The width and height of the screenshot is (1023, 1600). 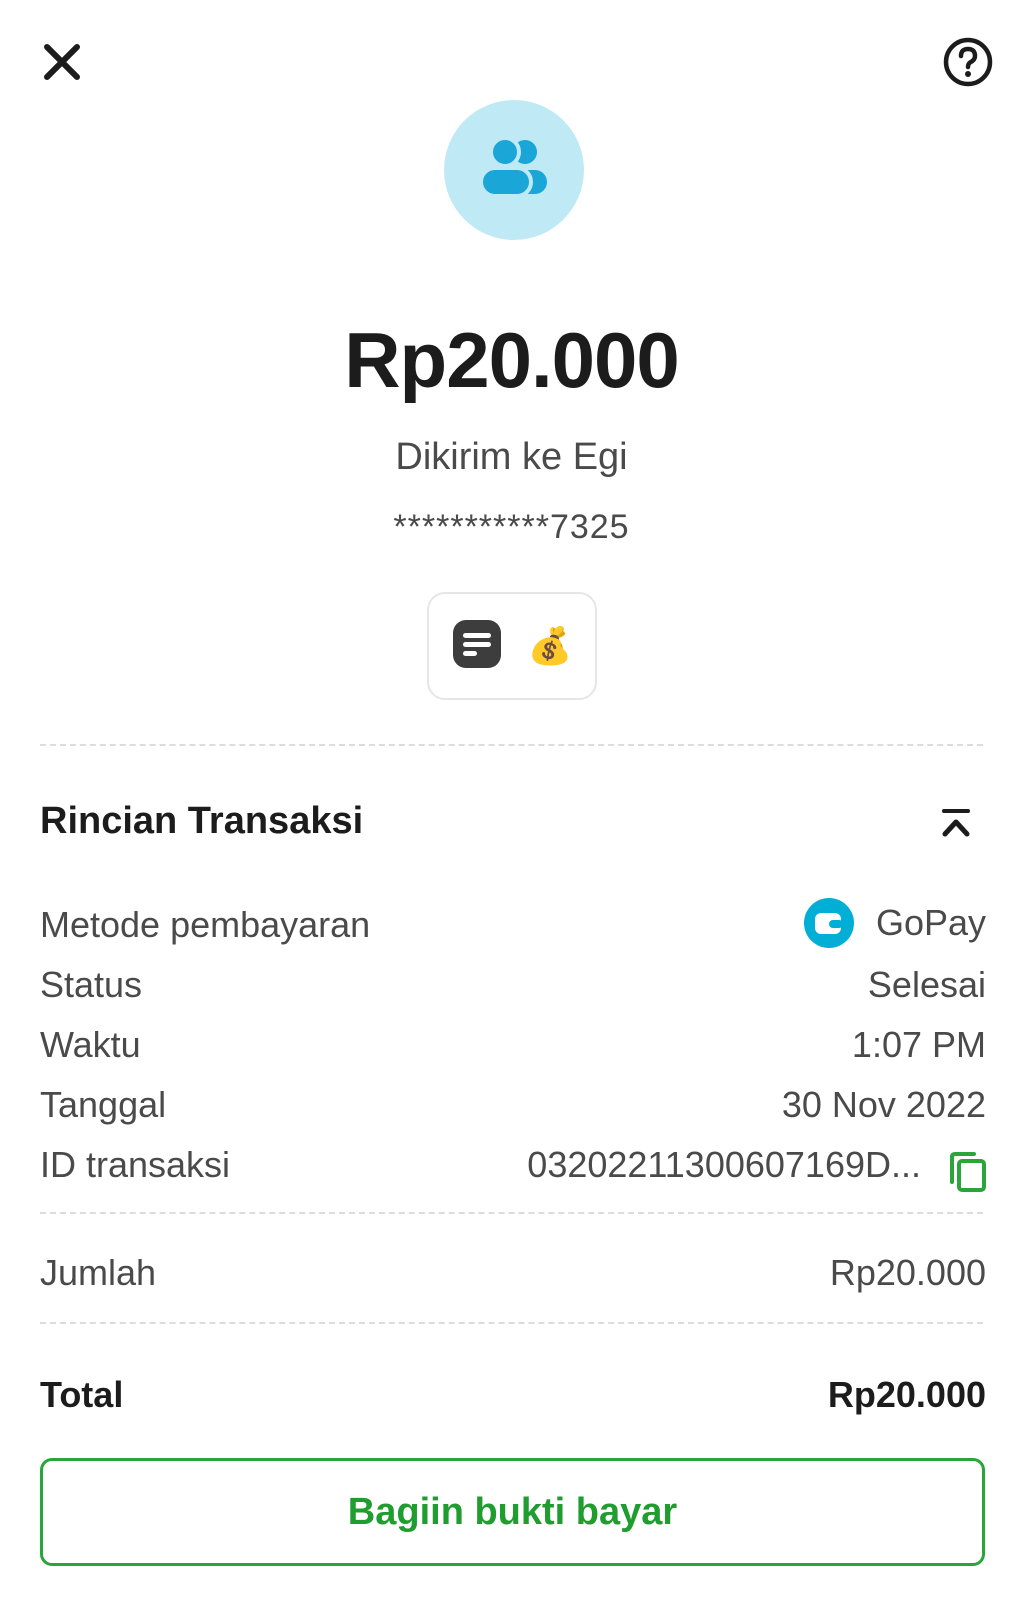 What do you see at coordinates (883, 1104) in the screenshot?
I see `date-value: 30 Nov 2022` at bounding box center [883, 1104].